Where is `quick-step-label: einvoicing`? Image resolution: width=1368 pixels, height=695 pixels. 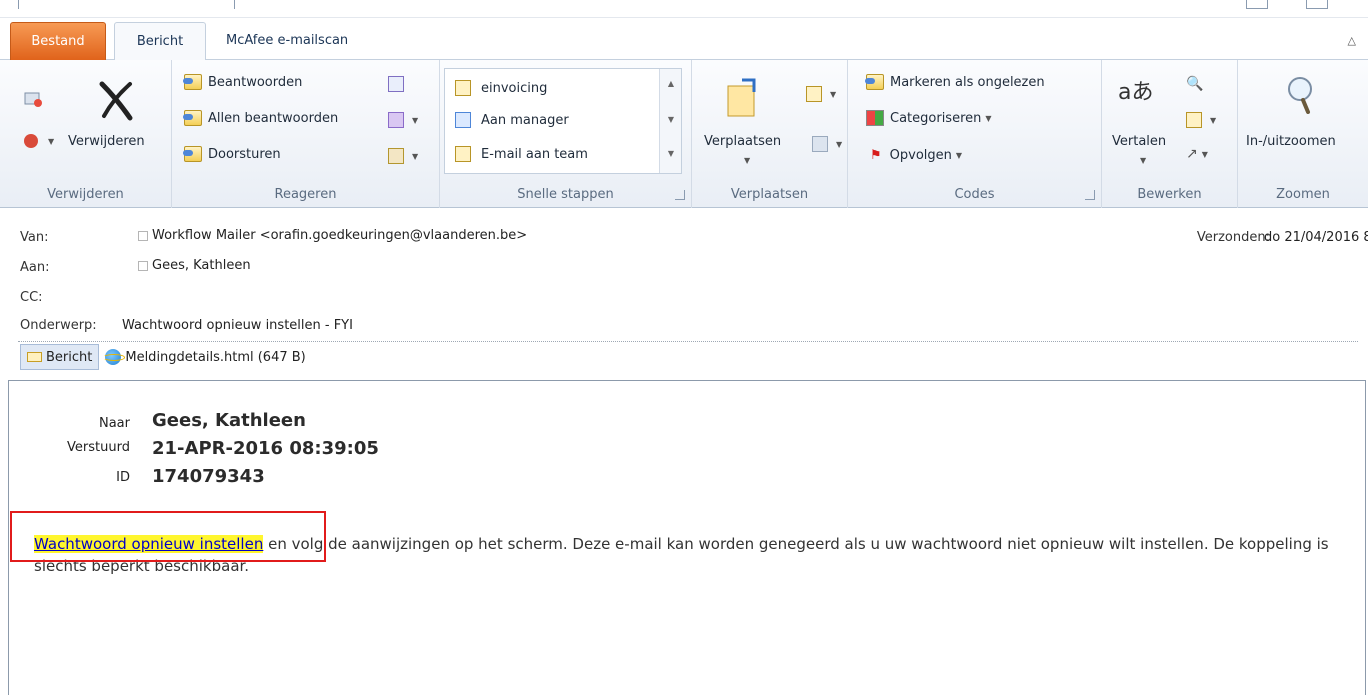
quick-step-label: einvoicing is located at coordinates (514, 88).